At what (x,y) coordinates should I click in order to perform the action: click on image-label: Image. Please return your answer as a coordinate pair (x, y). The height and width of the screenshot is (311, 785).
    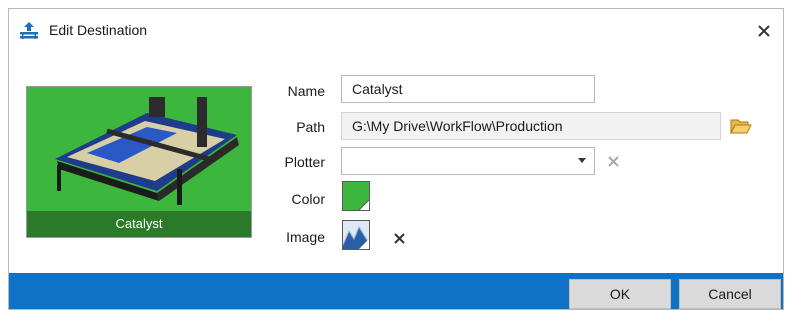
    Looking at the image, I should click on (305, 237).